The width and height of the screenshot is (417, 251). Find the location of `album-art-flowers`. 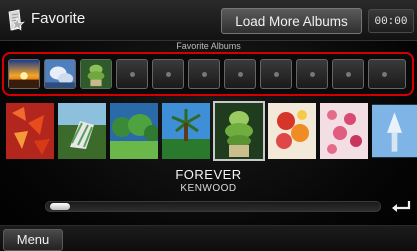

album-art-flowers is located at coordinates (292, 131).